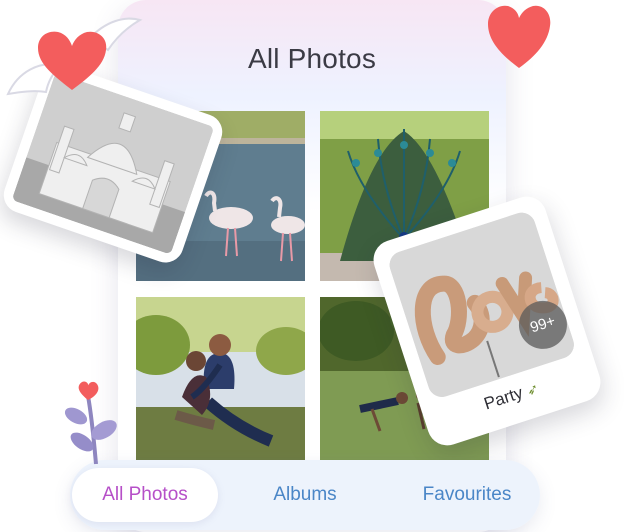 Image resolution: width=624 pixels, height=532 pixels. I want to click on party-popper-icon: ➶, so click(532, 389).